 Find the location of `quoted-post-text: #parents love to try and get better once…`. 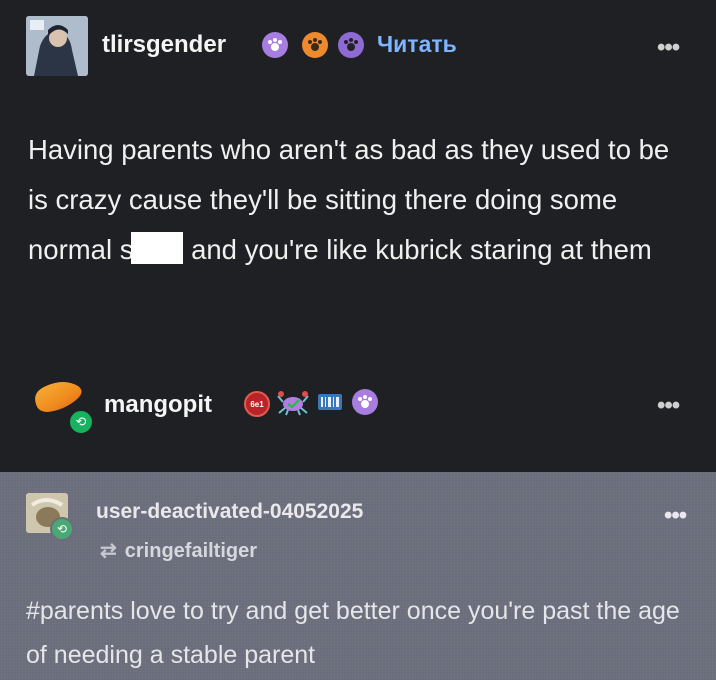

quoted-post-text: #parents love to try and get better once… is located at coordinates (353, 633).